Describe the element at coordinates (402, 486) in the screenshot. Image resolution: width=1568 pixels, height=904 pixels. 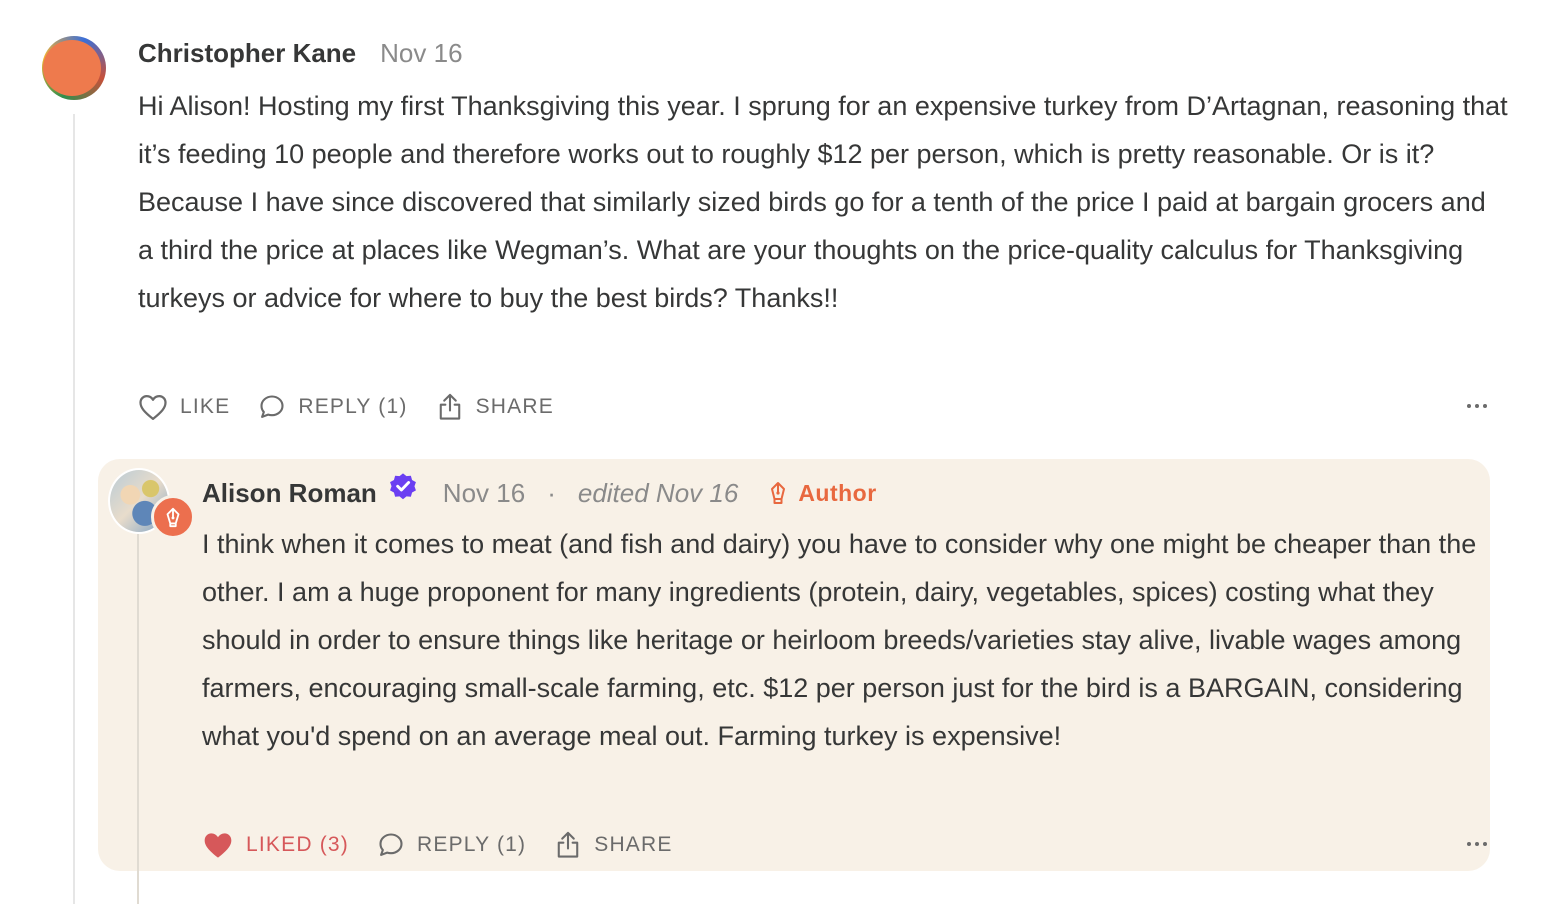
I see `verified-badge-icon` at that location.